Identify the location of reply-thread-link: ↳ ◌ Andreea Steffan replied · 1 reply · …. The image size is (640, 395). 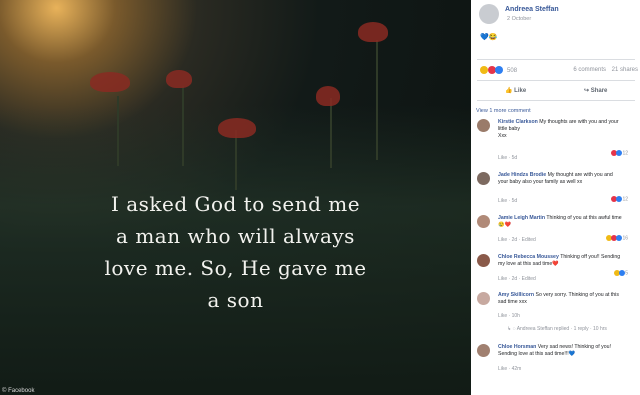
(557, 329).